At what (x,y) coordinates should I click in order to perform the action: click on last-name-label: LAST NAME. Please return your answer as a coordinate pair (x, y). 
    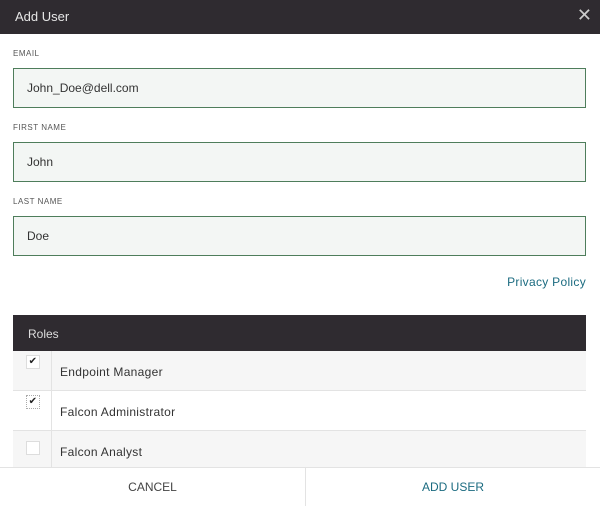
    Looking at the image, I should click on (38, 201).